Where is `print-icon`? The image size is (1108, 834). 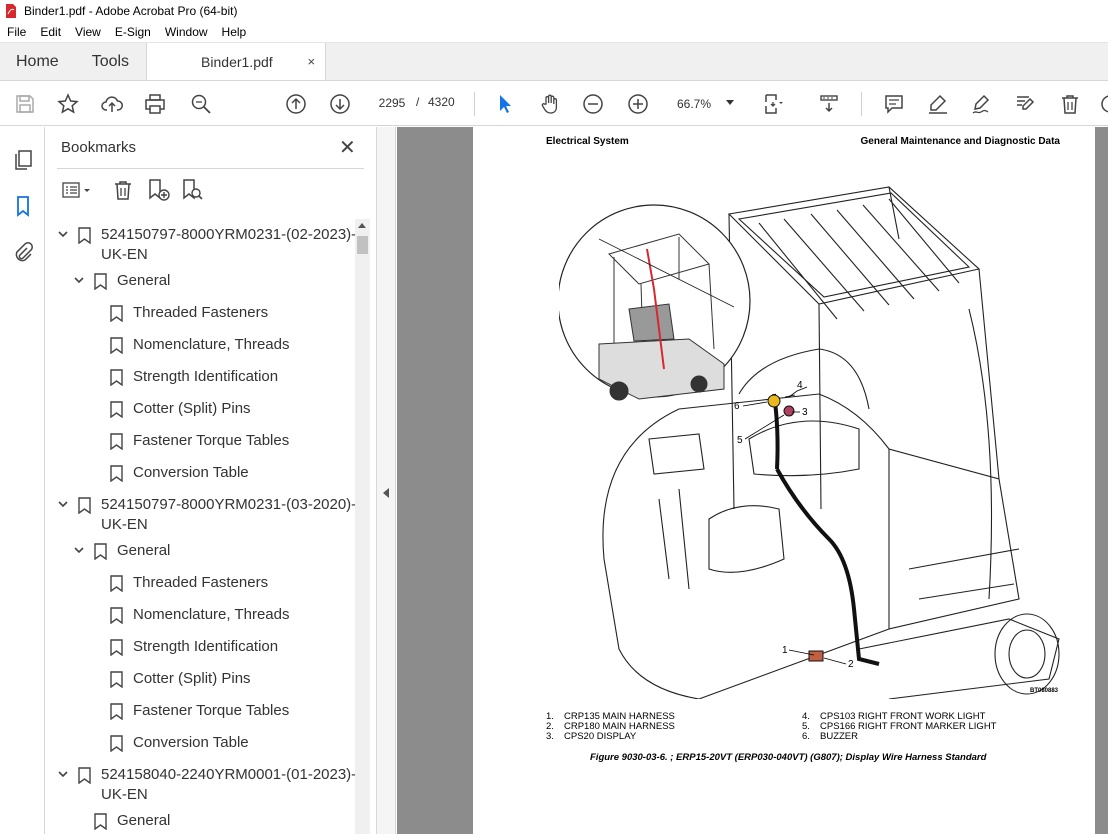
print-icon is located at coordinates (155, 104).